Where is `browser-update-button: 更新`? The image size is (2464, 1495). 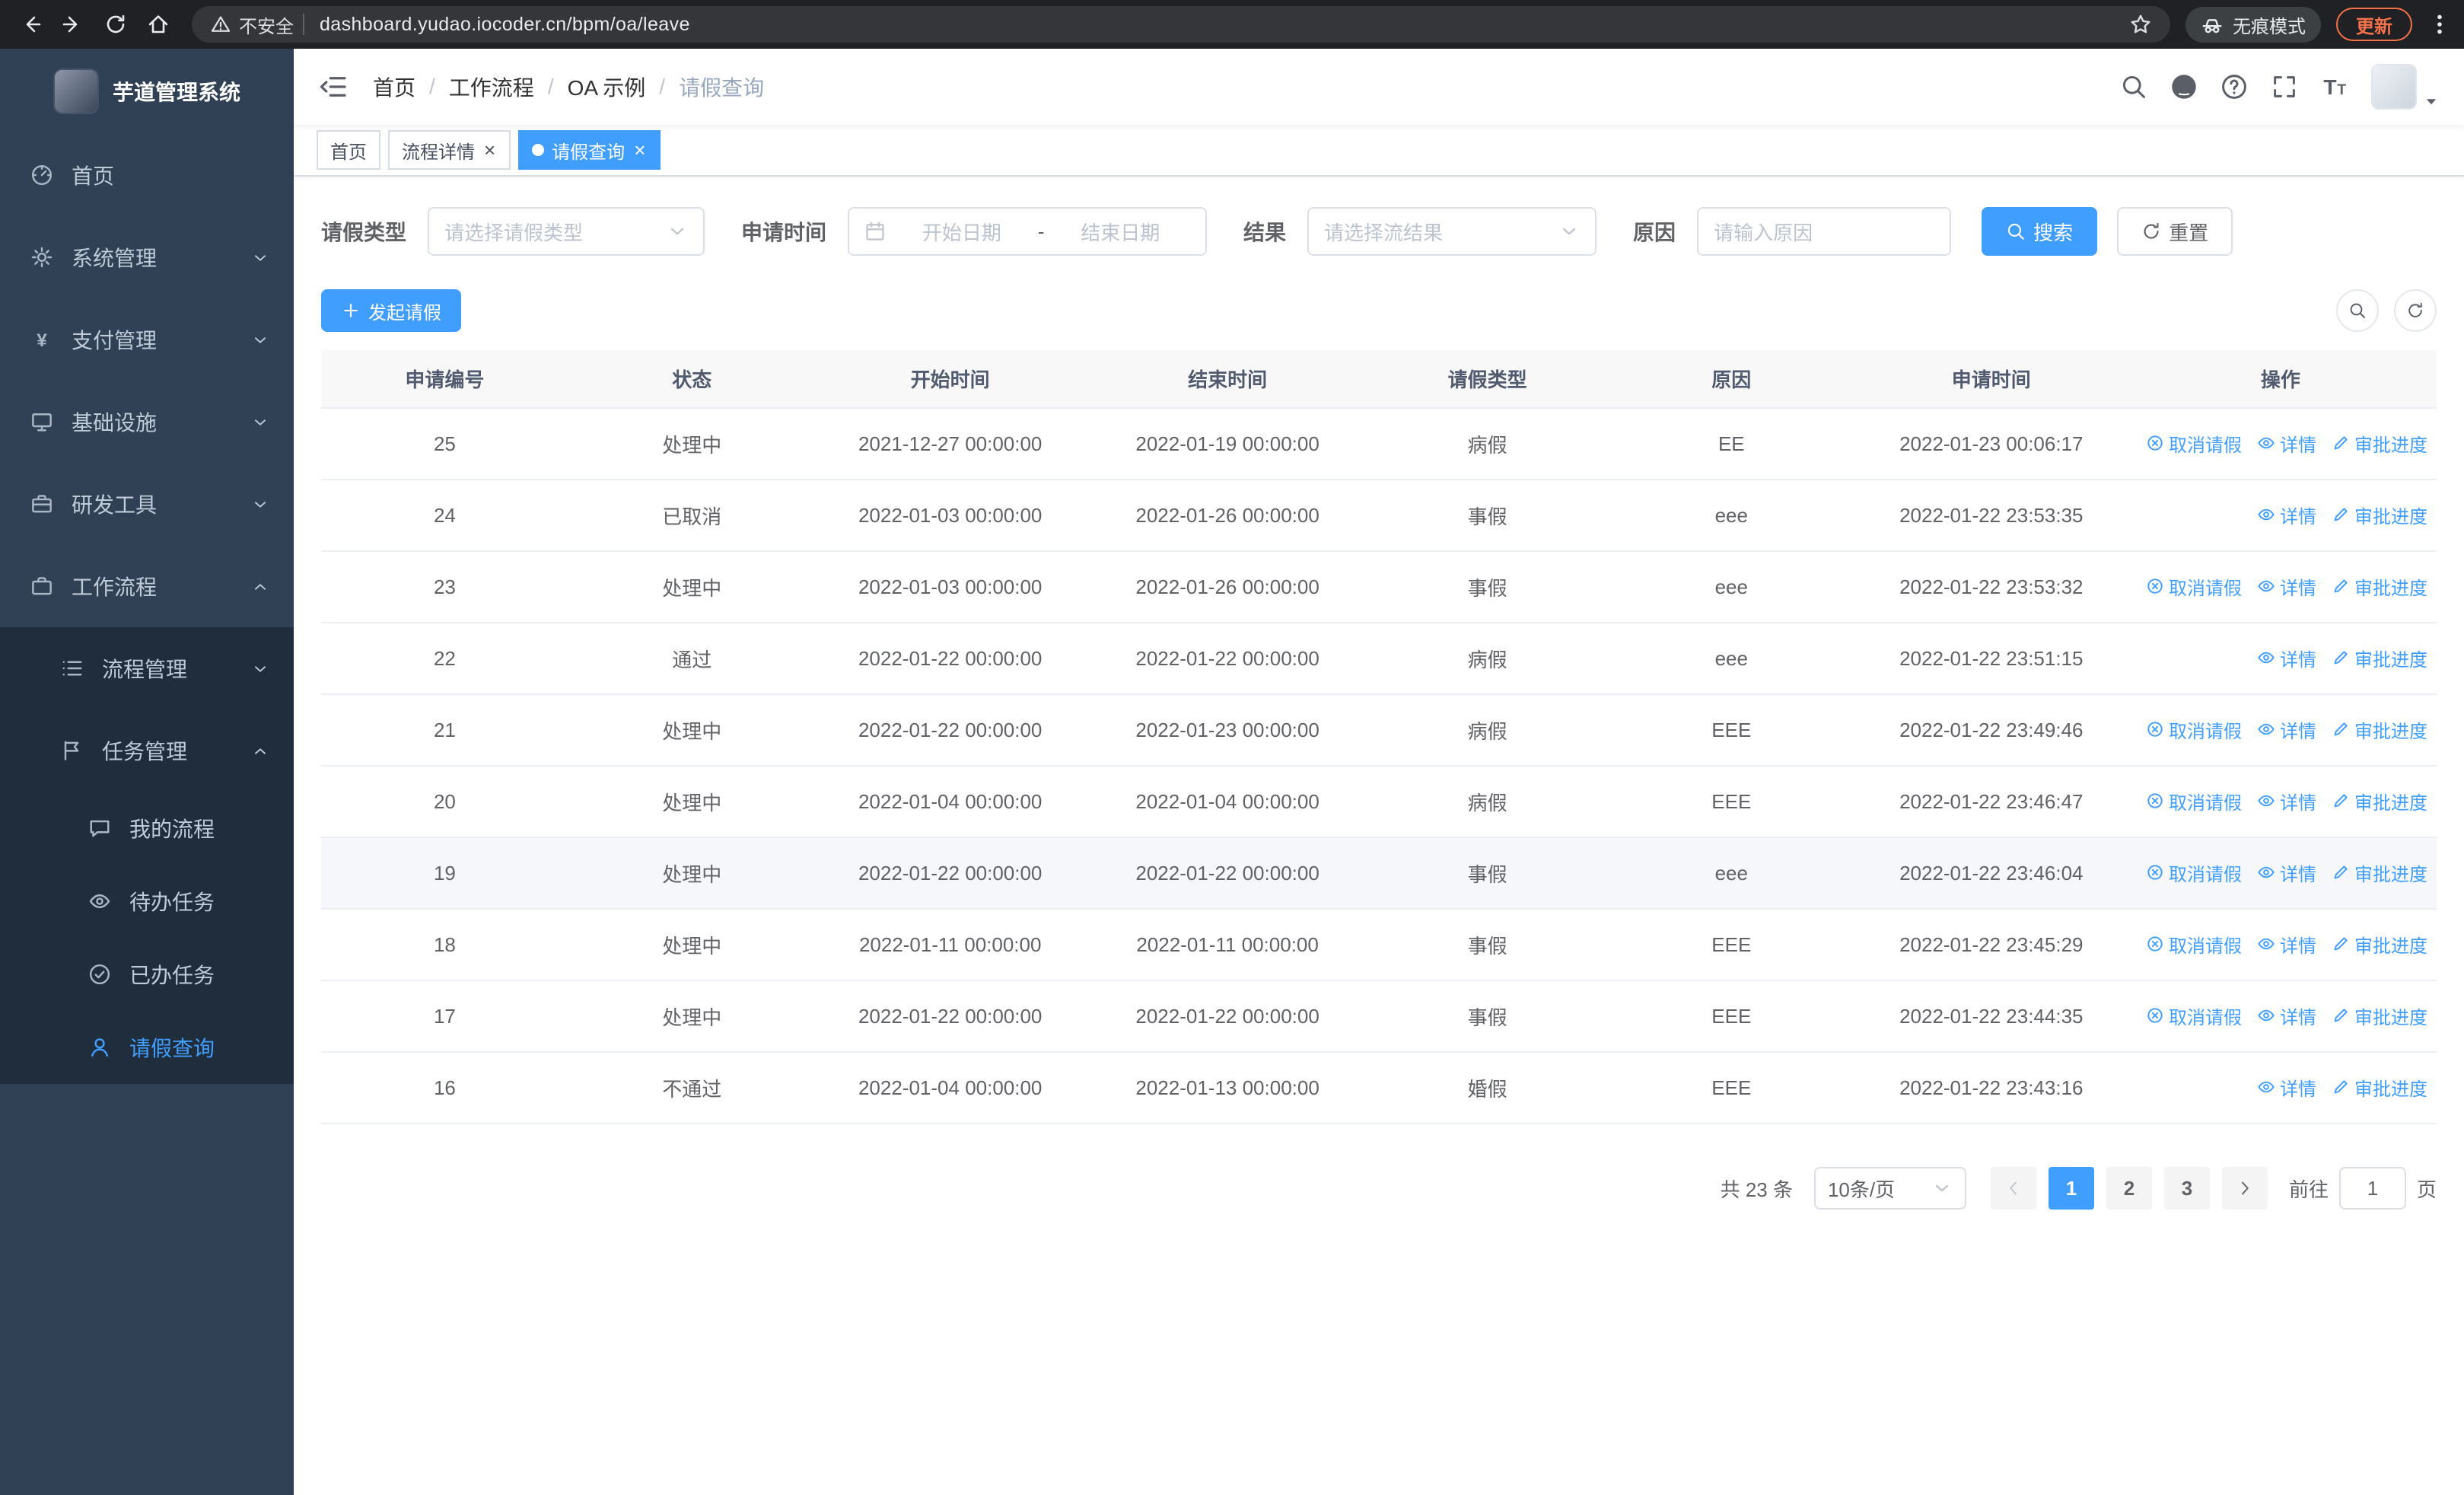
browser-update-button: 更新 is located at coordinates (2374, 25).